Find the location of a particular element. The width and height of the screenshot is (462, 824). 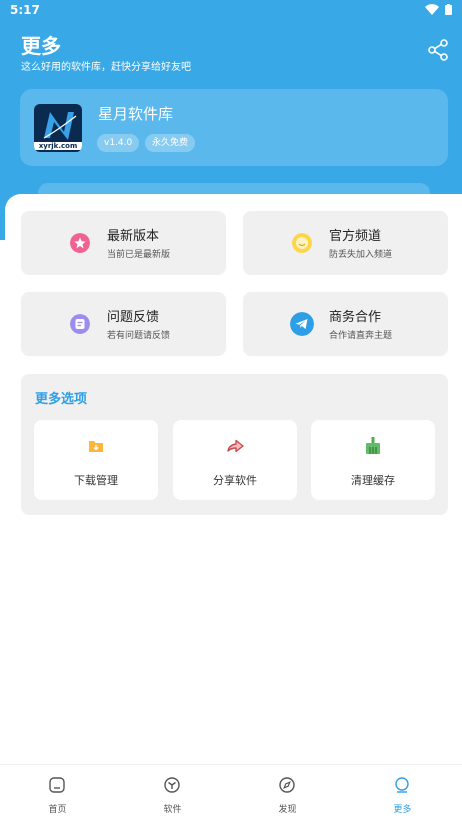

home-icon is located at coordinates (57, 785).